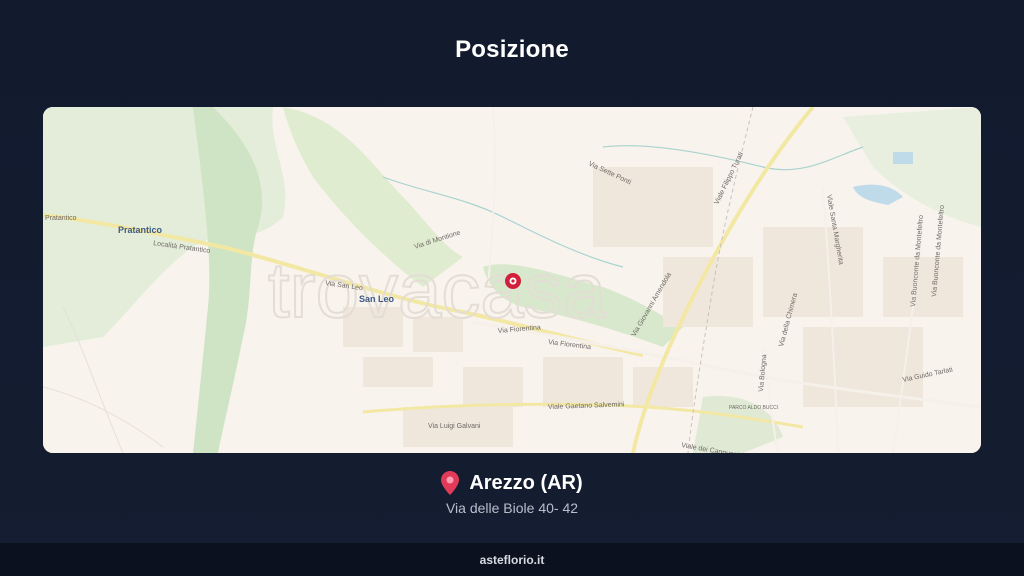 The image size is (1024, 576). Describe the element at coordinates (512, 508) in the screenshot. I see `location-address: Via delle Biole 40- 42` at that location.